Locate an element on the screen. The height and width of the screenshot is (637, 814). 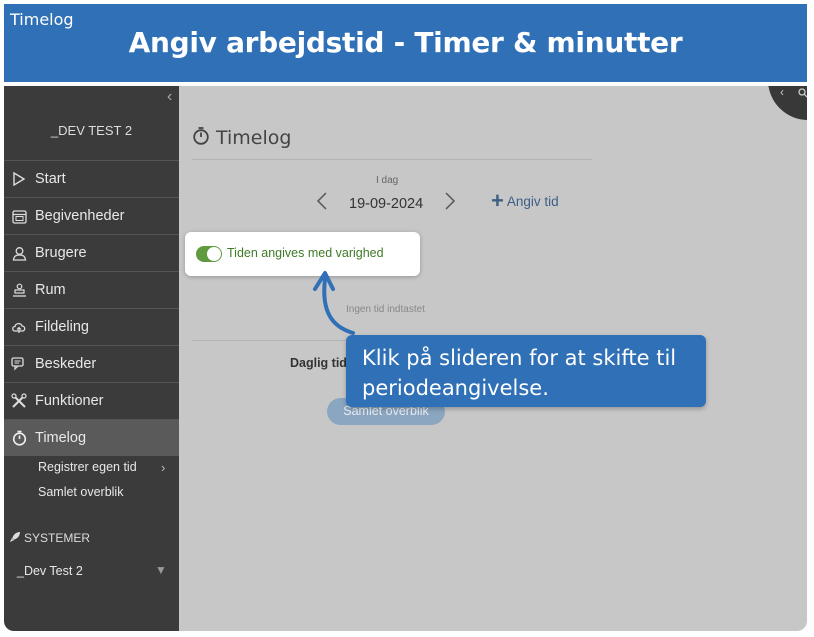
sidebar-subitem-overblik: Samlet overblik is located at coordinates (80, 492).